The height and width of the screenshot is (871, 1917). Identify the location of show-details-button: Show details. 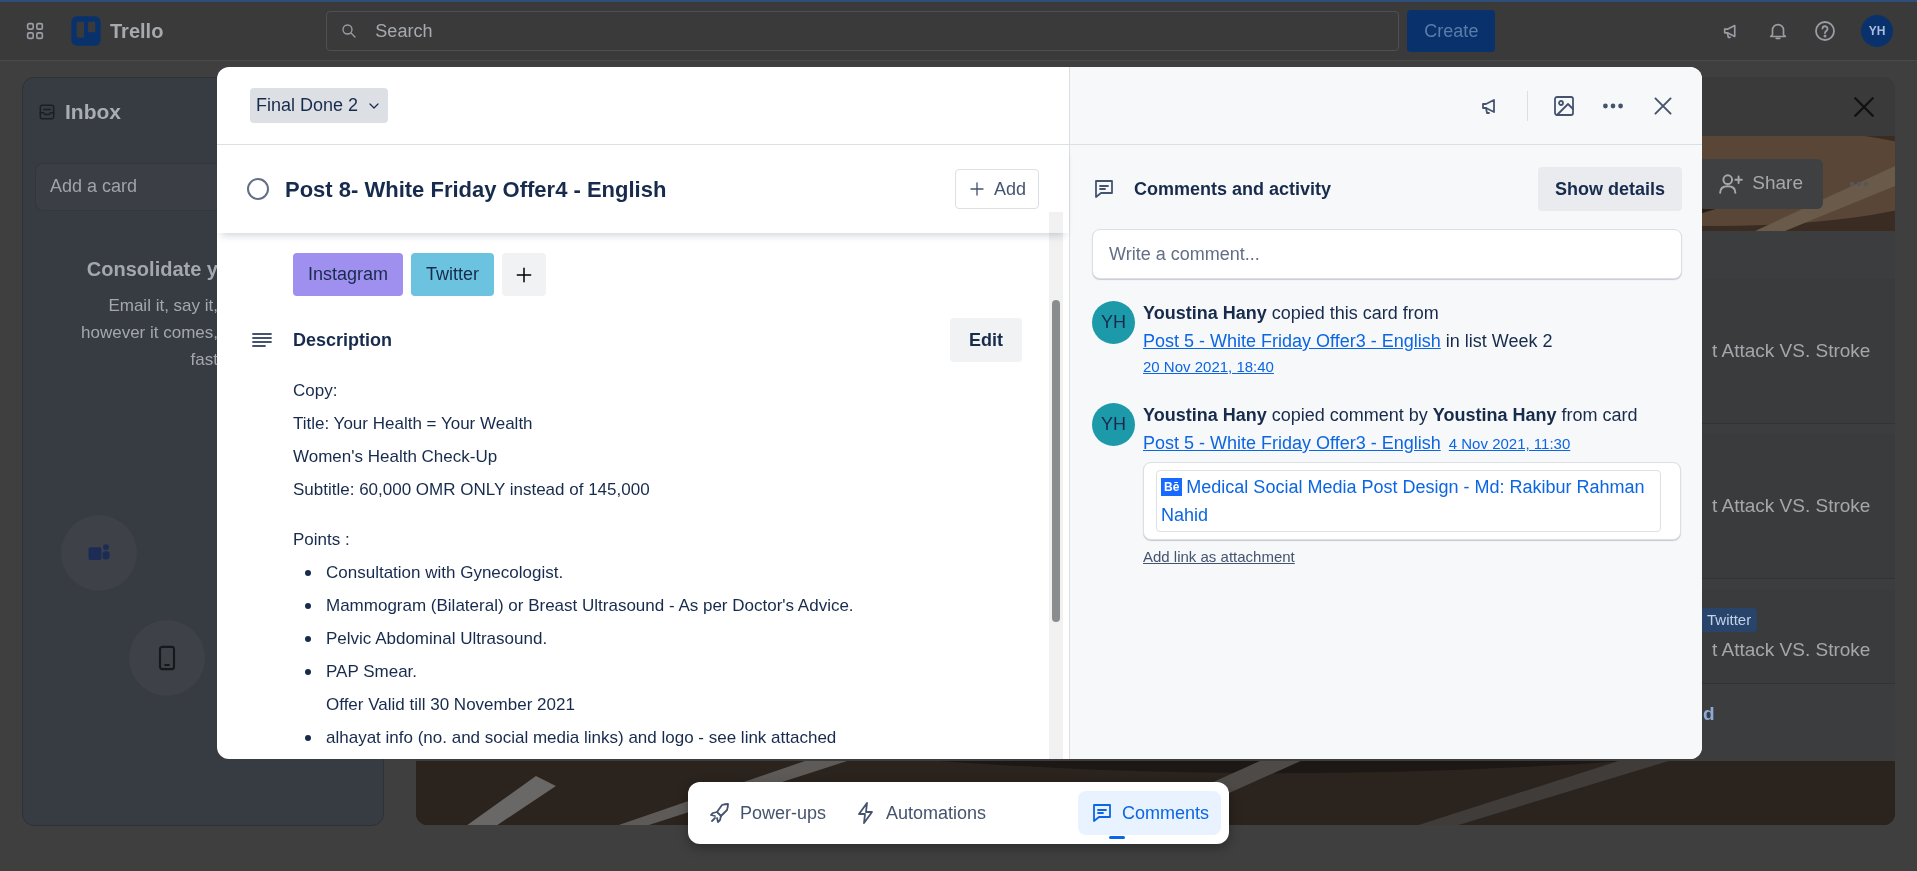
(1609, 189).